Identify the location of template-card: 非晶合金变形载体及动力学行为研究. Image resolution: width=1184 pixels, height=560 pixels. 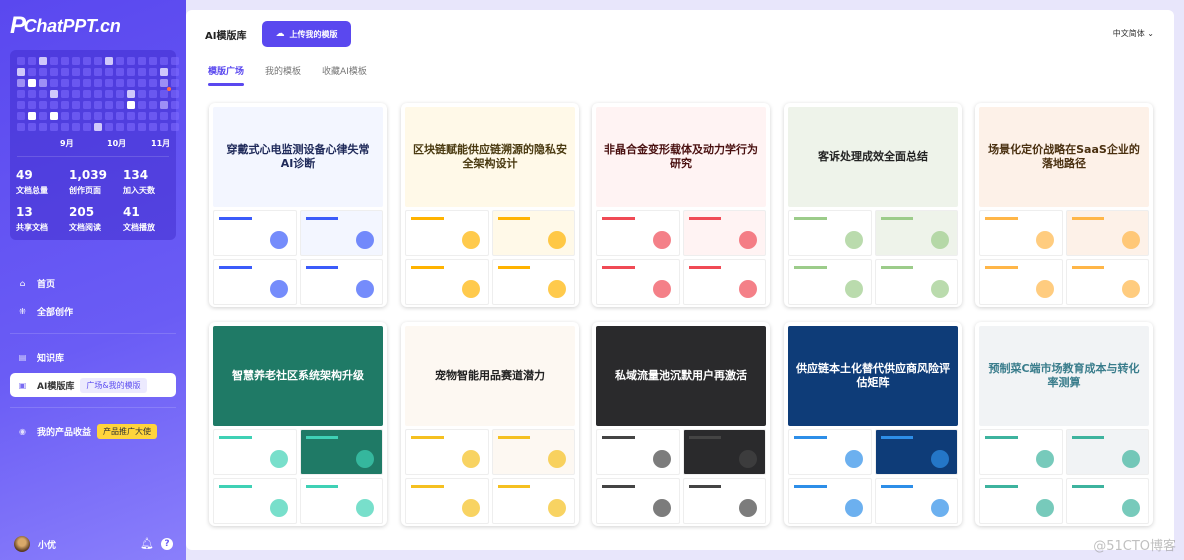
(681, 205).